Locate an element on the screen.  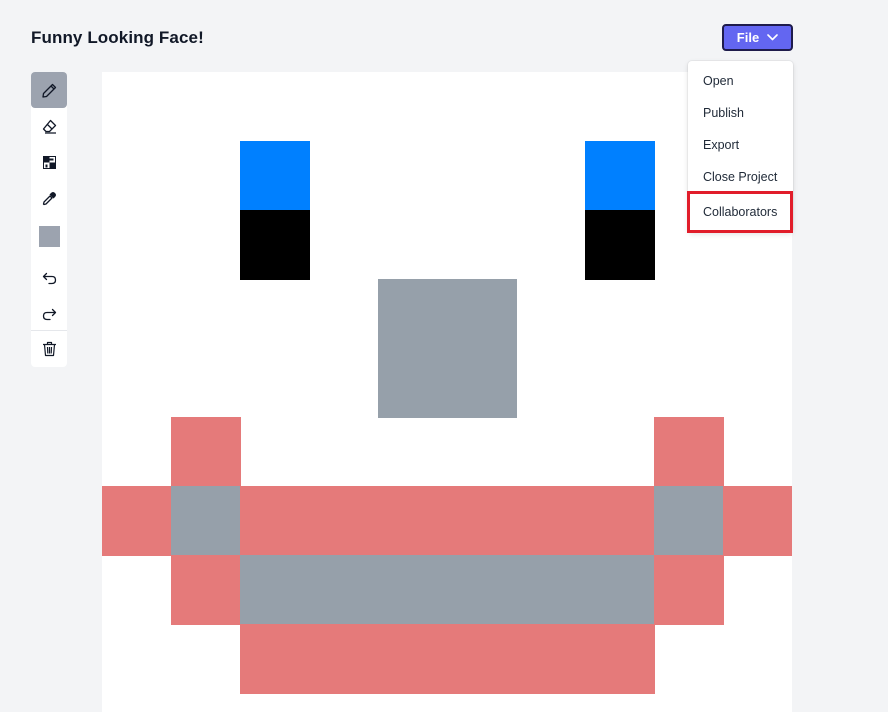
chevron-down-icon is located at coordinates (773, 37).